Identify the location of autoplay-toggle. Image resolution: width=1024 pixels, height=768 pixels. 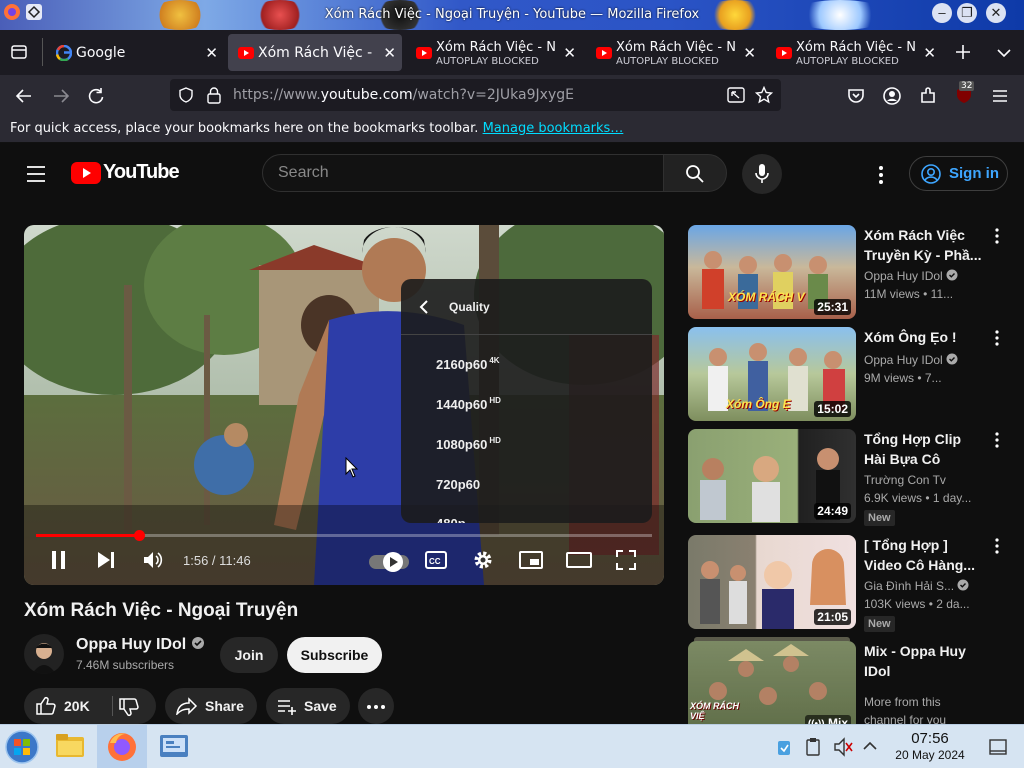
(389, 562).